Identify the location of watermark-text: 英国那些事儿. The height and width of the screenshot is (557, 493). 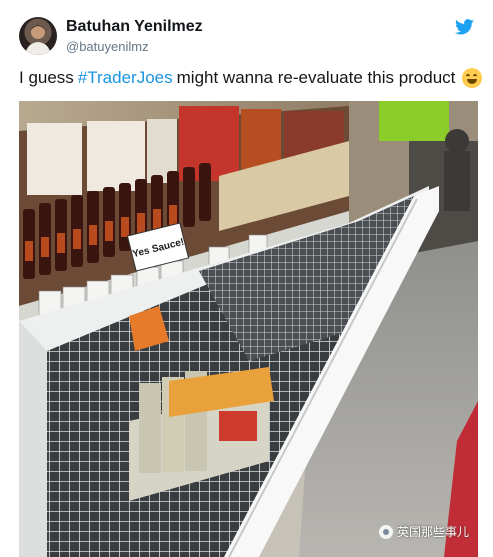
(433, 532).